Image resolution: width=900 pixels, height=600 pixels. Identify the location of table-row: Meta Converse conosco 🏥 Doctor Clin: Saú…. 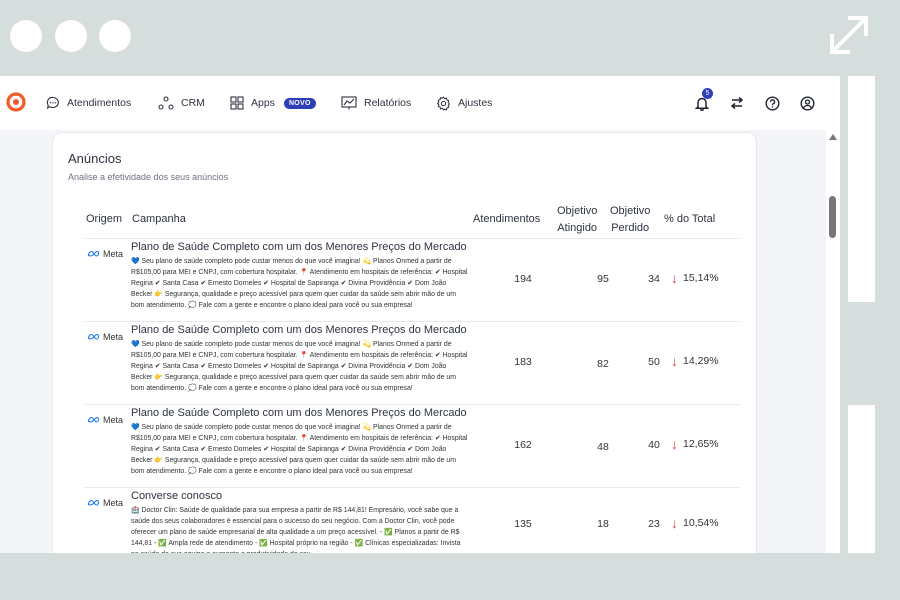
(412, 520).